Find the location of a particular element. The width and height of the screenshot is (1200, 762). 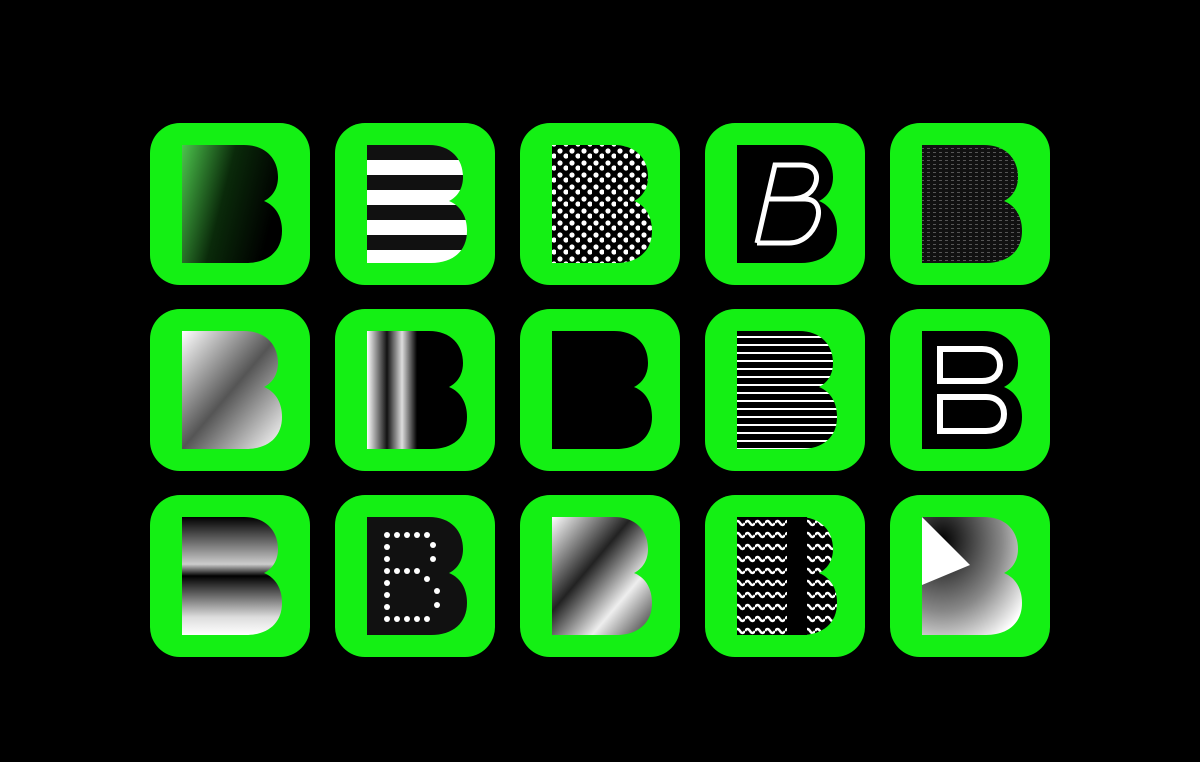

letter-b-tile-polka-dots is located at coordinates (600, 204).